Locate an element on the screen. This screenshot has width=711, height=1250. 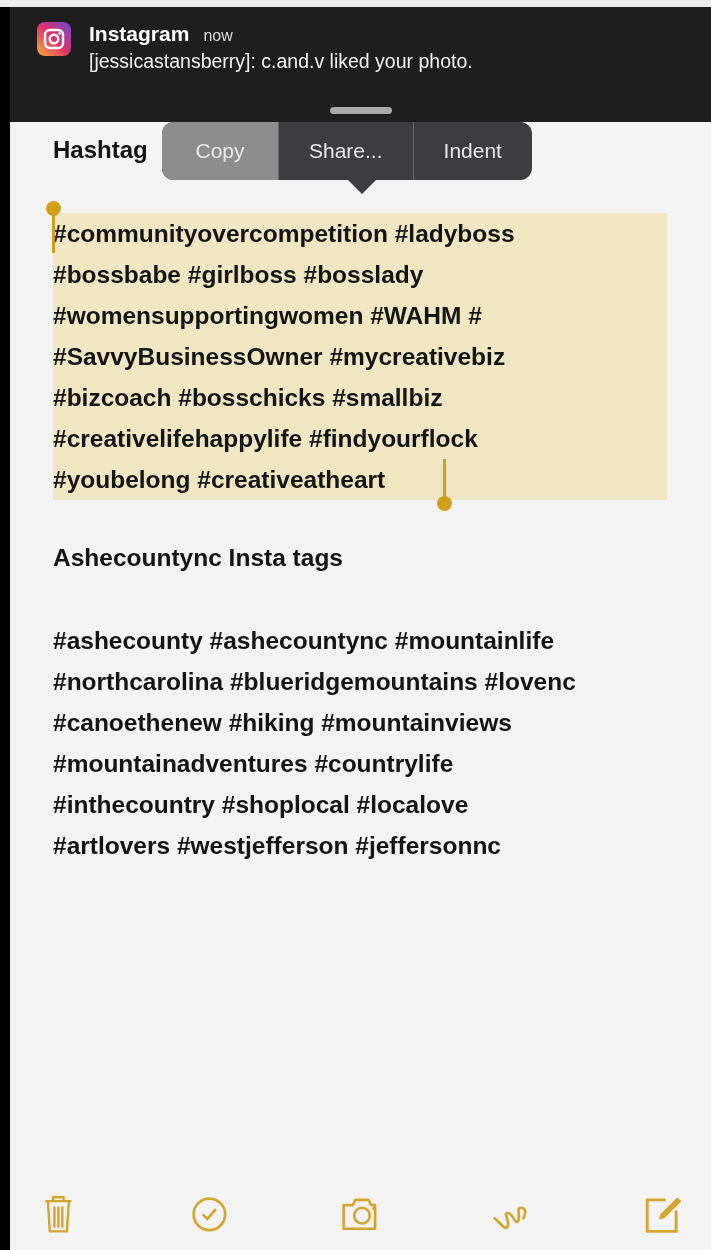
notification-message: [jessicastansberry]: c.and.v liked your photo. is located at coordinates (281, 61).